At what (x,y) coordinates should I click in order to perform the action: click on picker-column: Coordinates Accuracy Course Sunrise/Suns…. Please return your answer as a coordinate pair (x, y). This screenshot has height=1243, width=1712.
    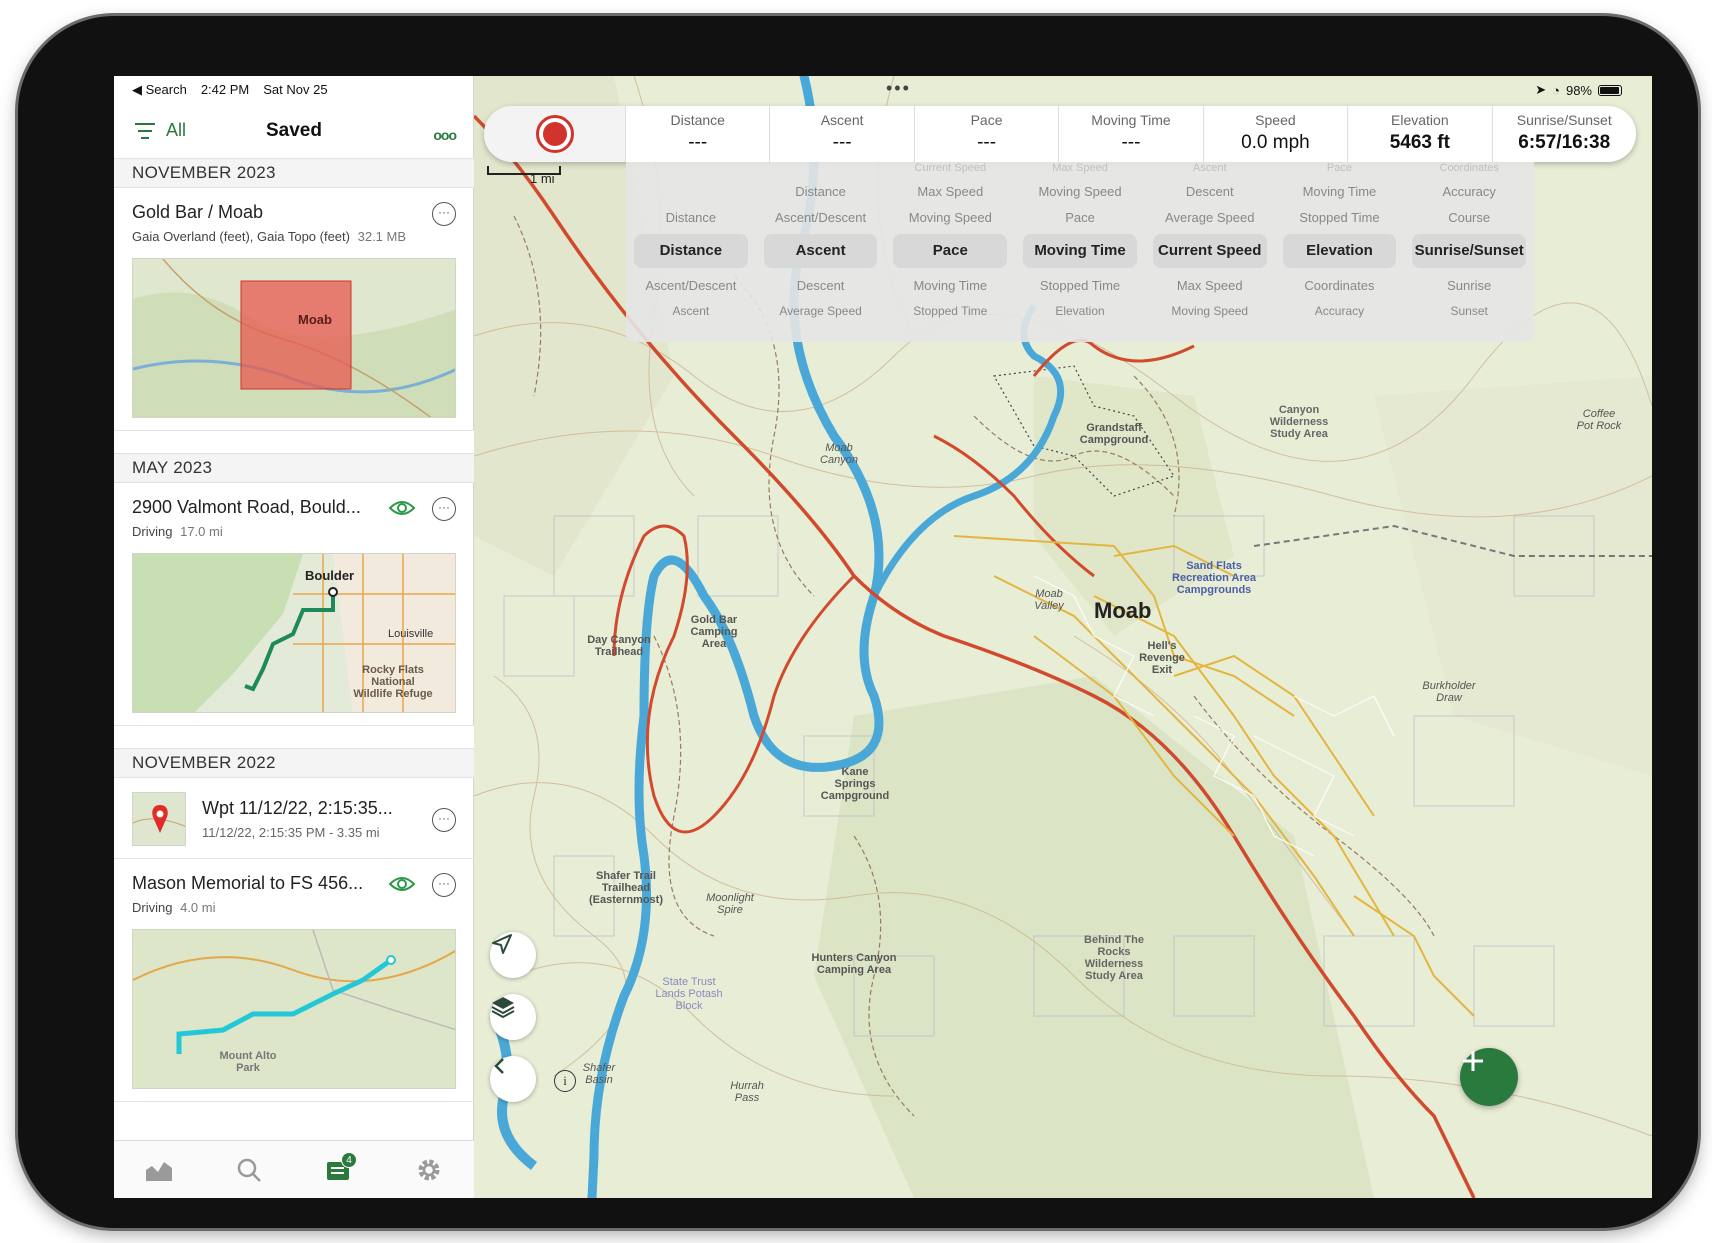
    Looking at the image, I should click on (1469, 252).